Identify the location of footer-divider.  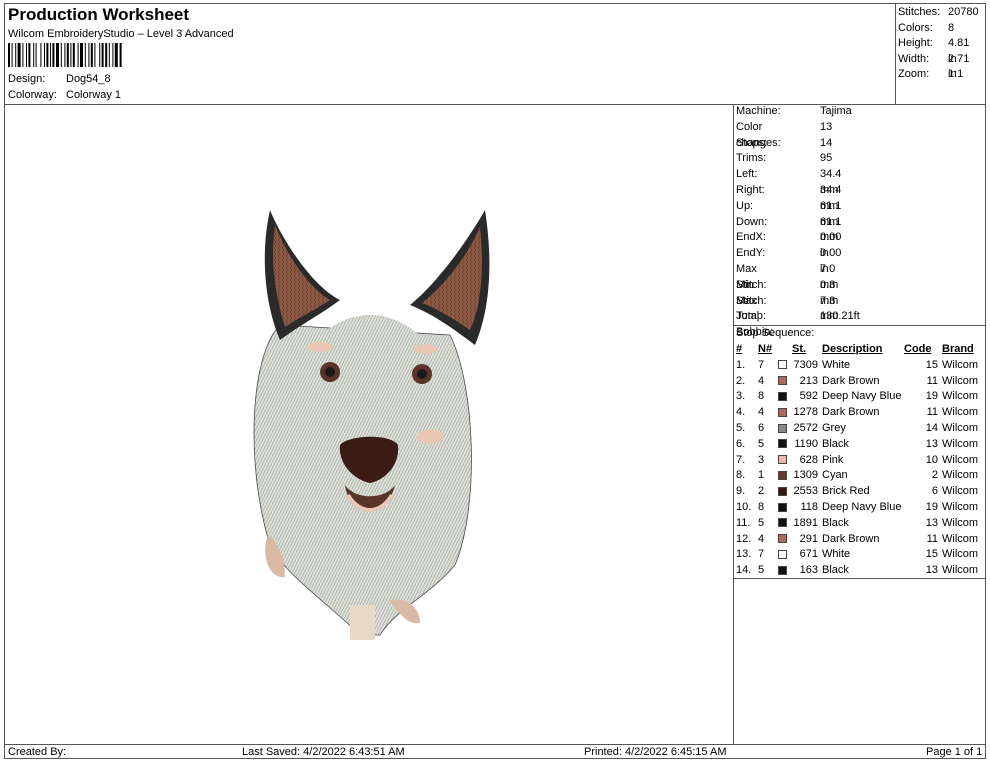
(495, 744).